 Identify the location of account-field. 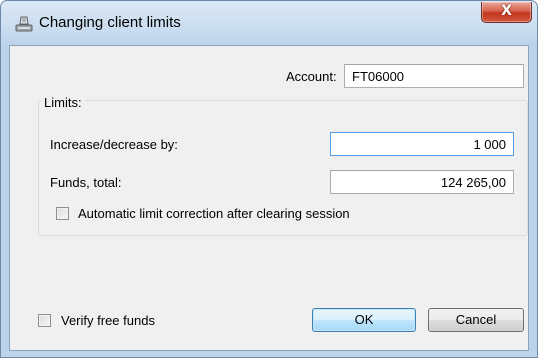
(434, 76).